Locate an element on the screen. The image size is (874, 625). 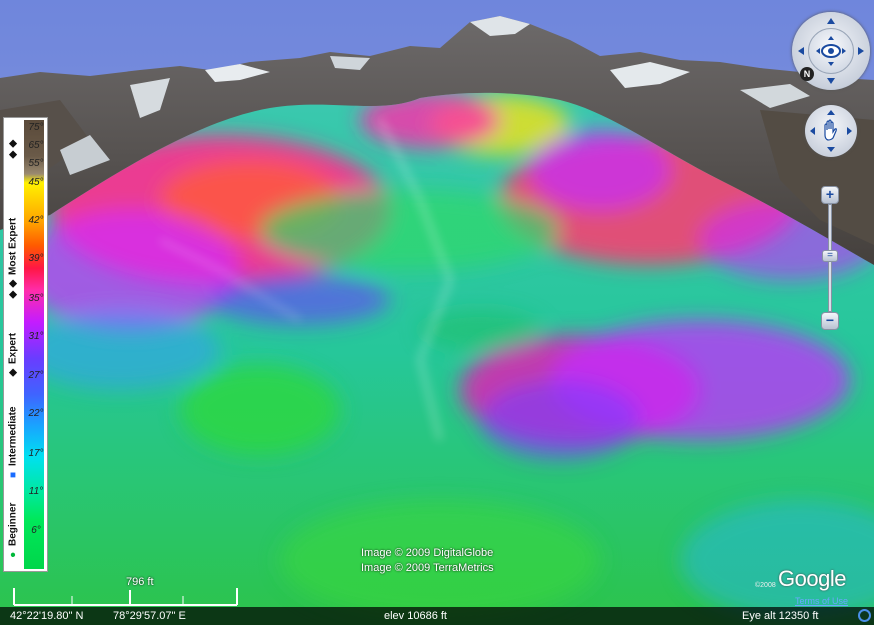
legend-tick: 27° is located at coordinates (36, 375).